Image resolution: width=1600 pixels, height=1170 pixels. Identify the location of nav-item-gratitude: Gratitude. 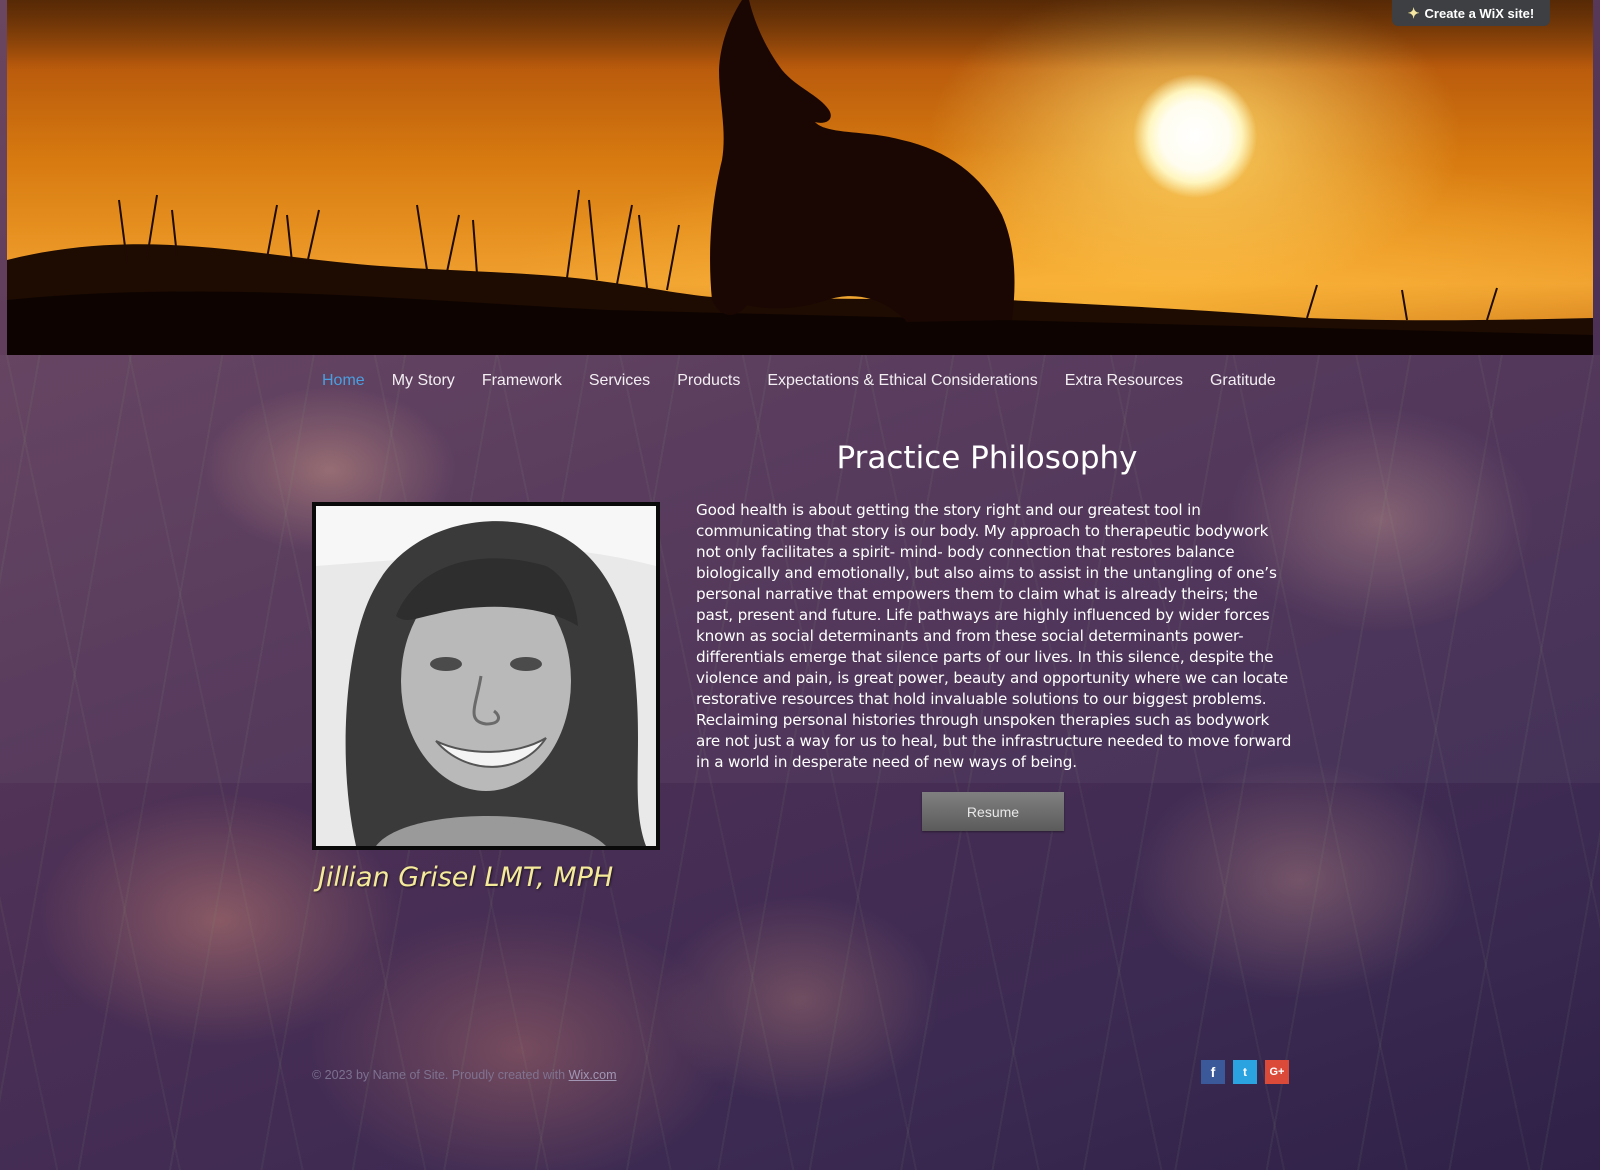
(1243, 381).